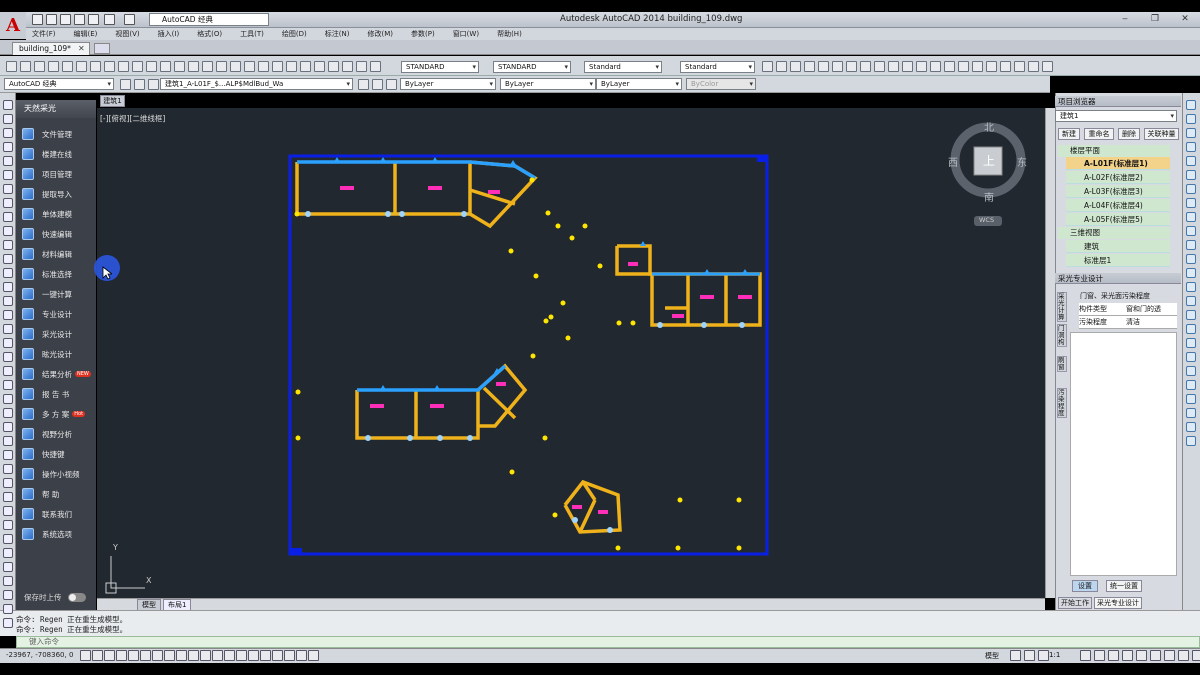  What do you see at coordinates (57, 374) in the screenshot?
I see `tangent-item-12: 结果分析 NEW` at bounding box center [57, 374].